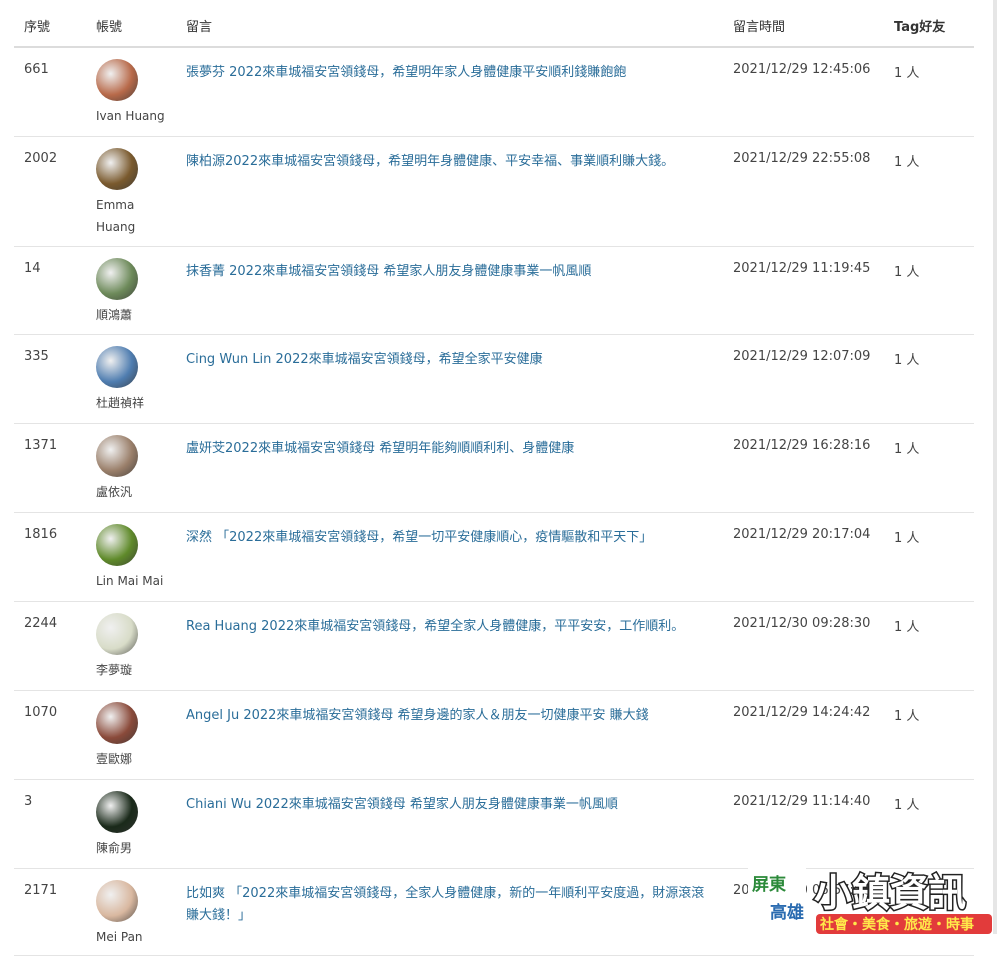 This screenshot has height=956, width=997. I want to click on comment-time: 2021/12/29 12:45:06, so click(802, 69).